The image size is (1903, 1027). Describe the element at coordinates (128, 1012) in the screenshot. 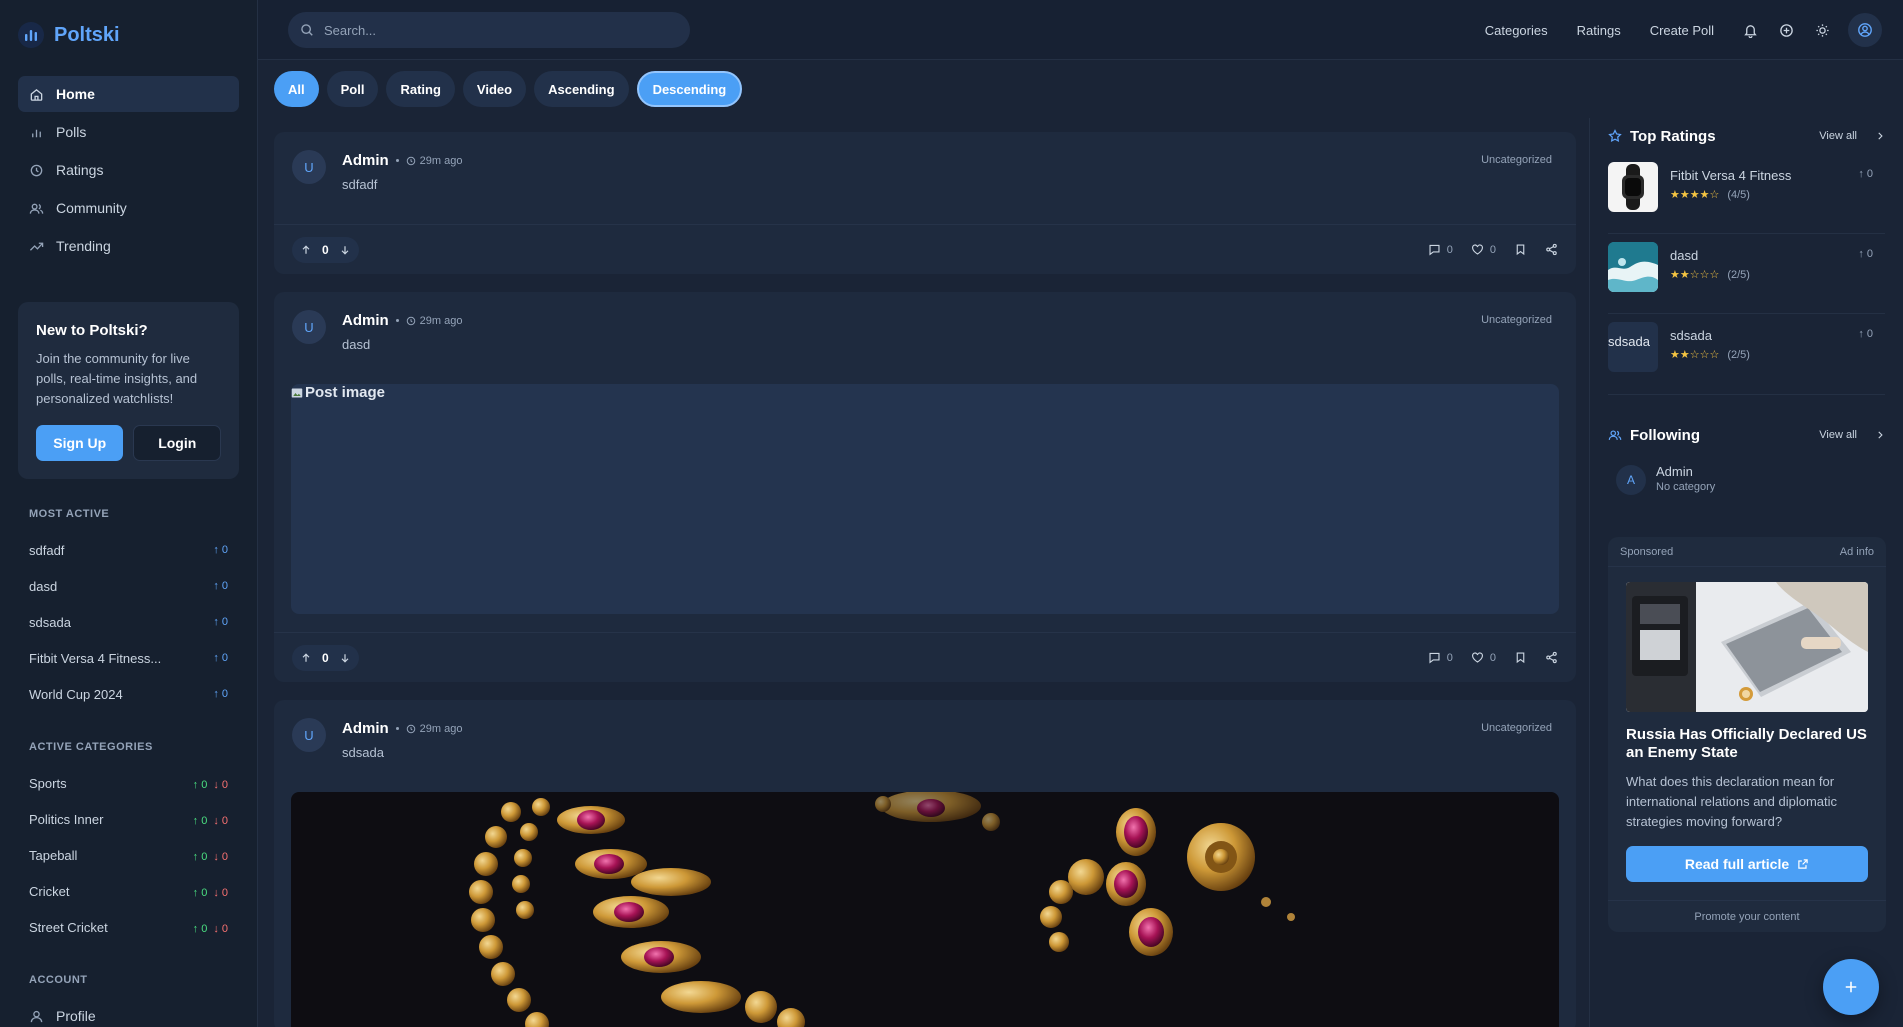

I see `nav-item-profile: Profile` at that location.